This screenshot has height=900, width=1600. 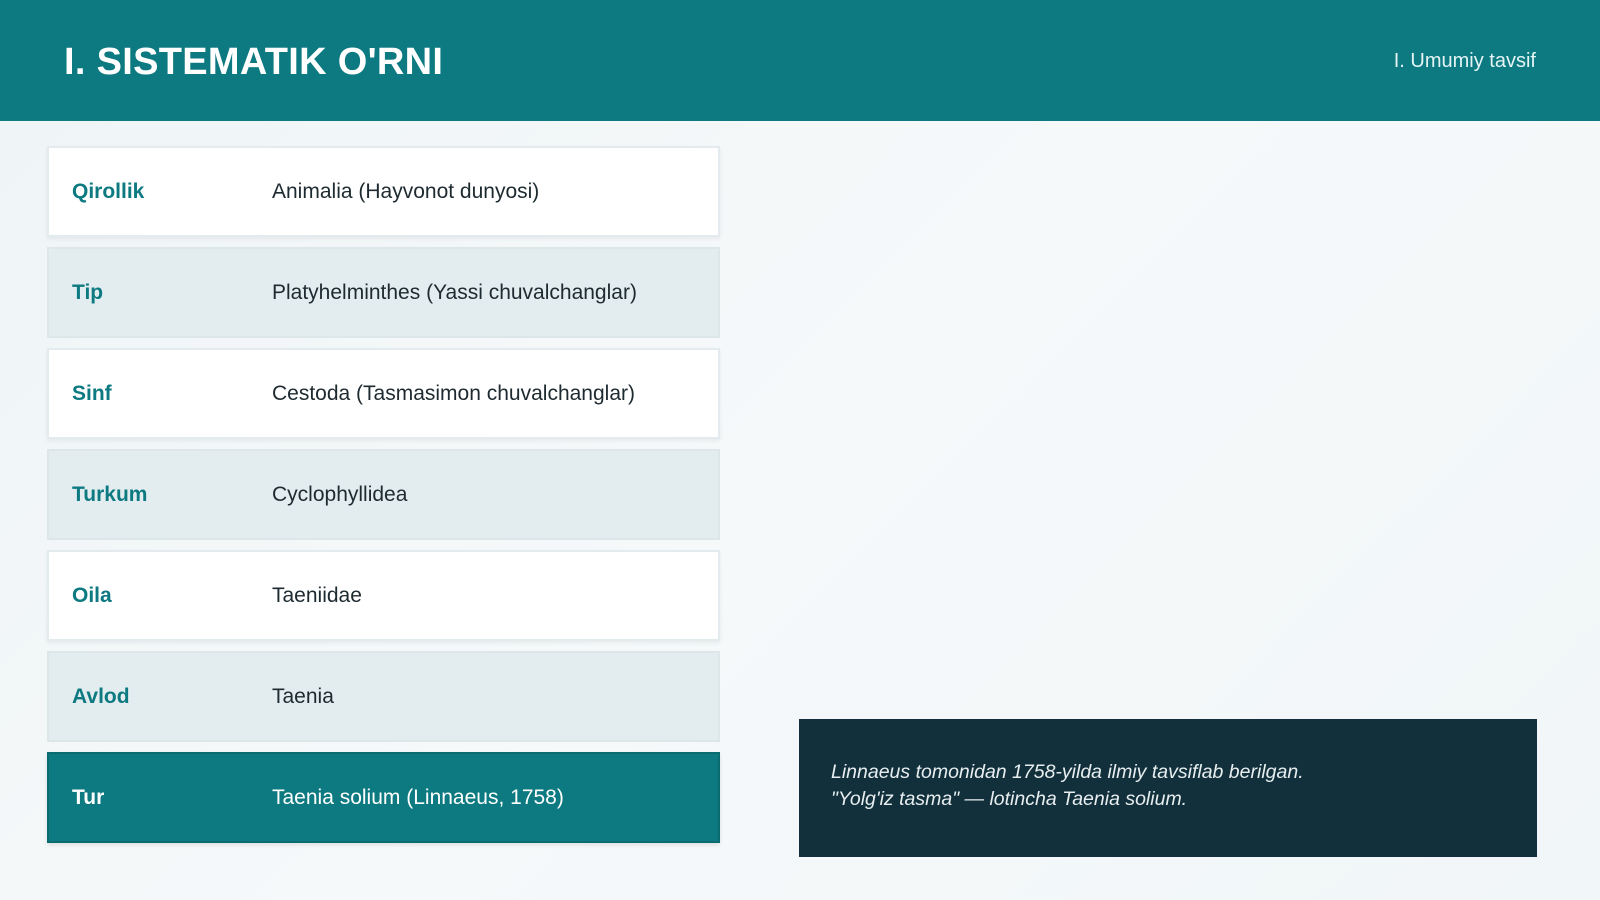 I want to click on header-bar: I. SISTEMATIK O'RNI I. Umumiy tavsif, so click(x=800, y=60).